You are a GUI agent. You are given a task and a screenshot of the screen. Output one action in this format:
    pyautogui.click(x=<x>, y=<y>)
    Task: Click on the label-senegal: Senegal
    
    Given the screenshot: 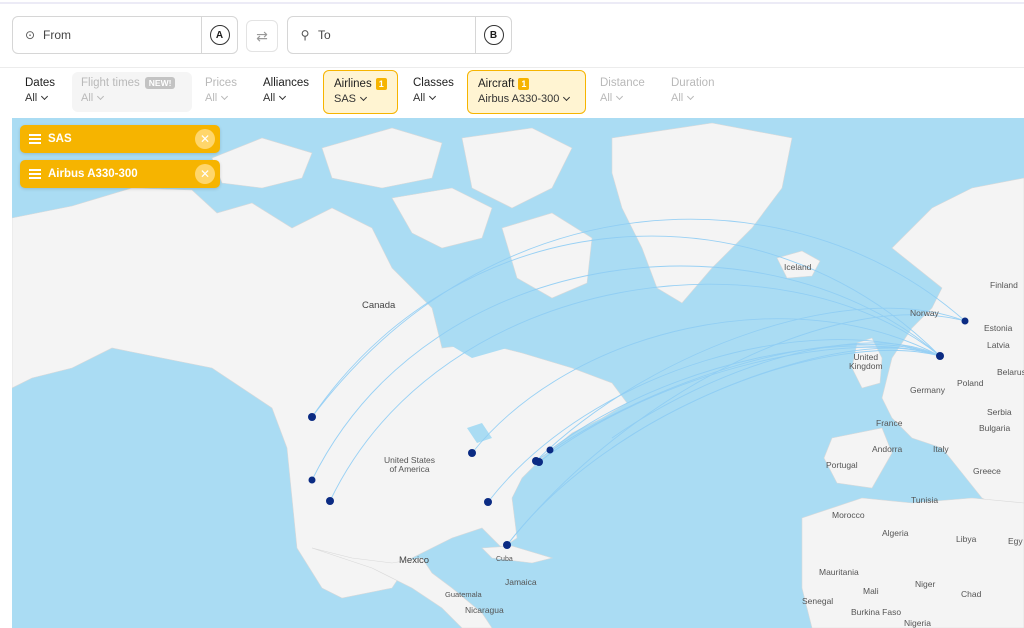 What is the action you would take?
    pyautogui.click(x=818, y=601)
    